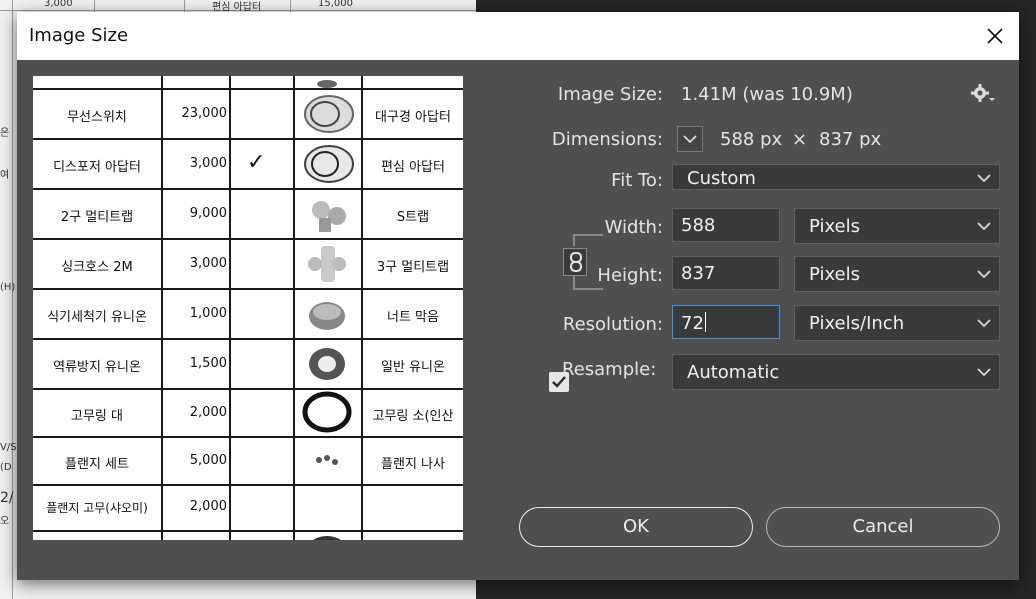 The image size is (1036, 599). Describe the element at coordinates (692, 323) in the screenshot. I see `resolution-value: 72` at that location.